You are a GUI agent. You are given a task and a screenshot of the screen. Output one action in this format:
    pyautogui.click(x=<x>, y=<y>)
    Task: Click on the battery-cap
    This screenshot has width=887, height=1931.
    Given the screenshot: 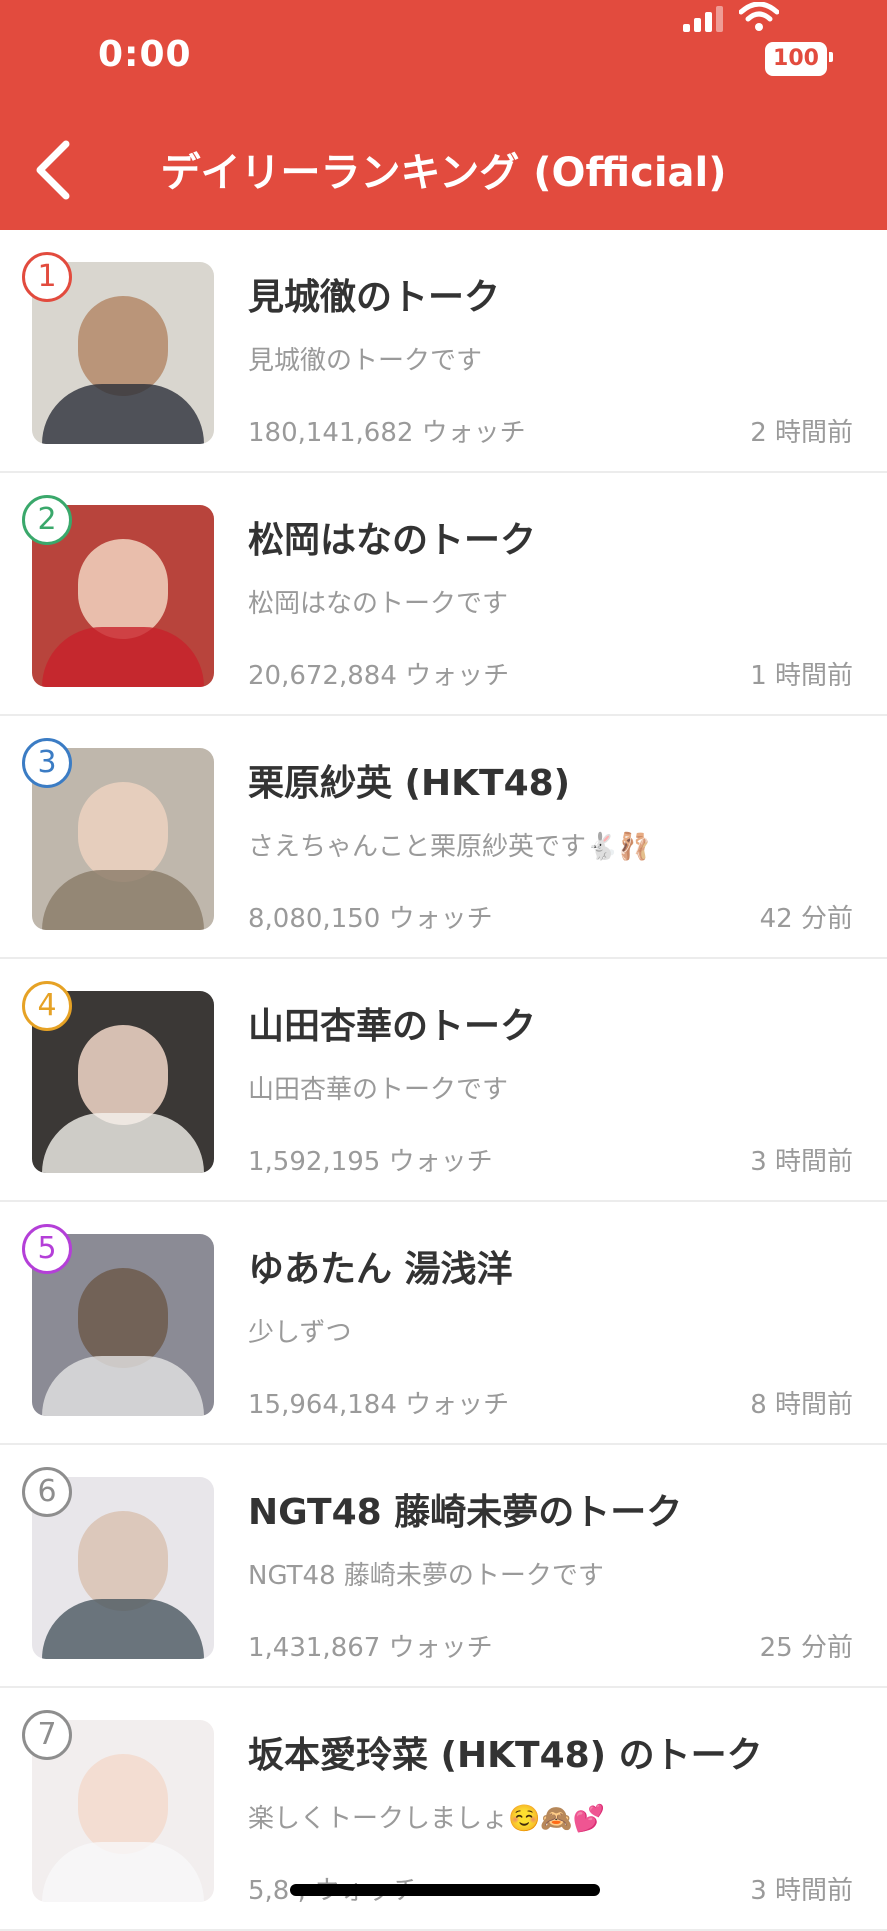 What is the action you would take?
    pyautogui.click(x=831, y=57)
    